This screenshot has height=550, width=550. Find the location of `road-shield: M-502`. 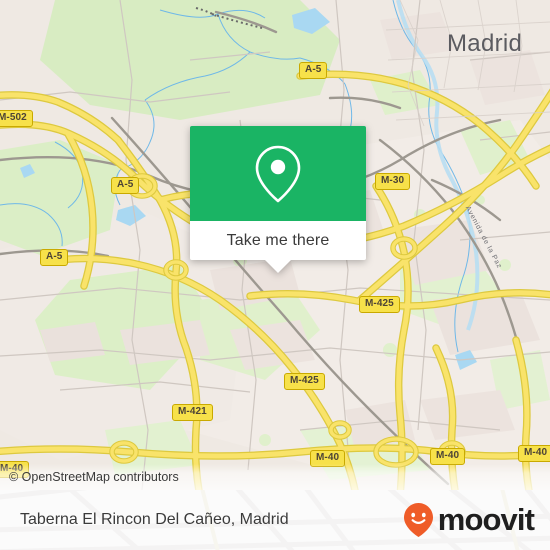

road-shield: M-502 is located at coordinates (16, 118).